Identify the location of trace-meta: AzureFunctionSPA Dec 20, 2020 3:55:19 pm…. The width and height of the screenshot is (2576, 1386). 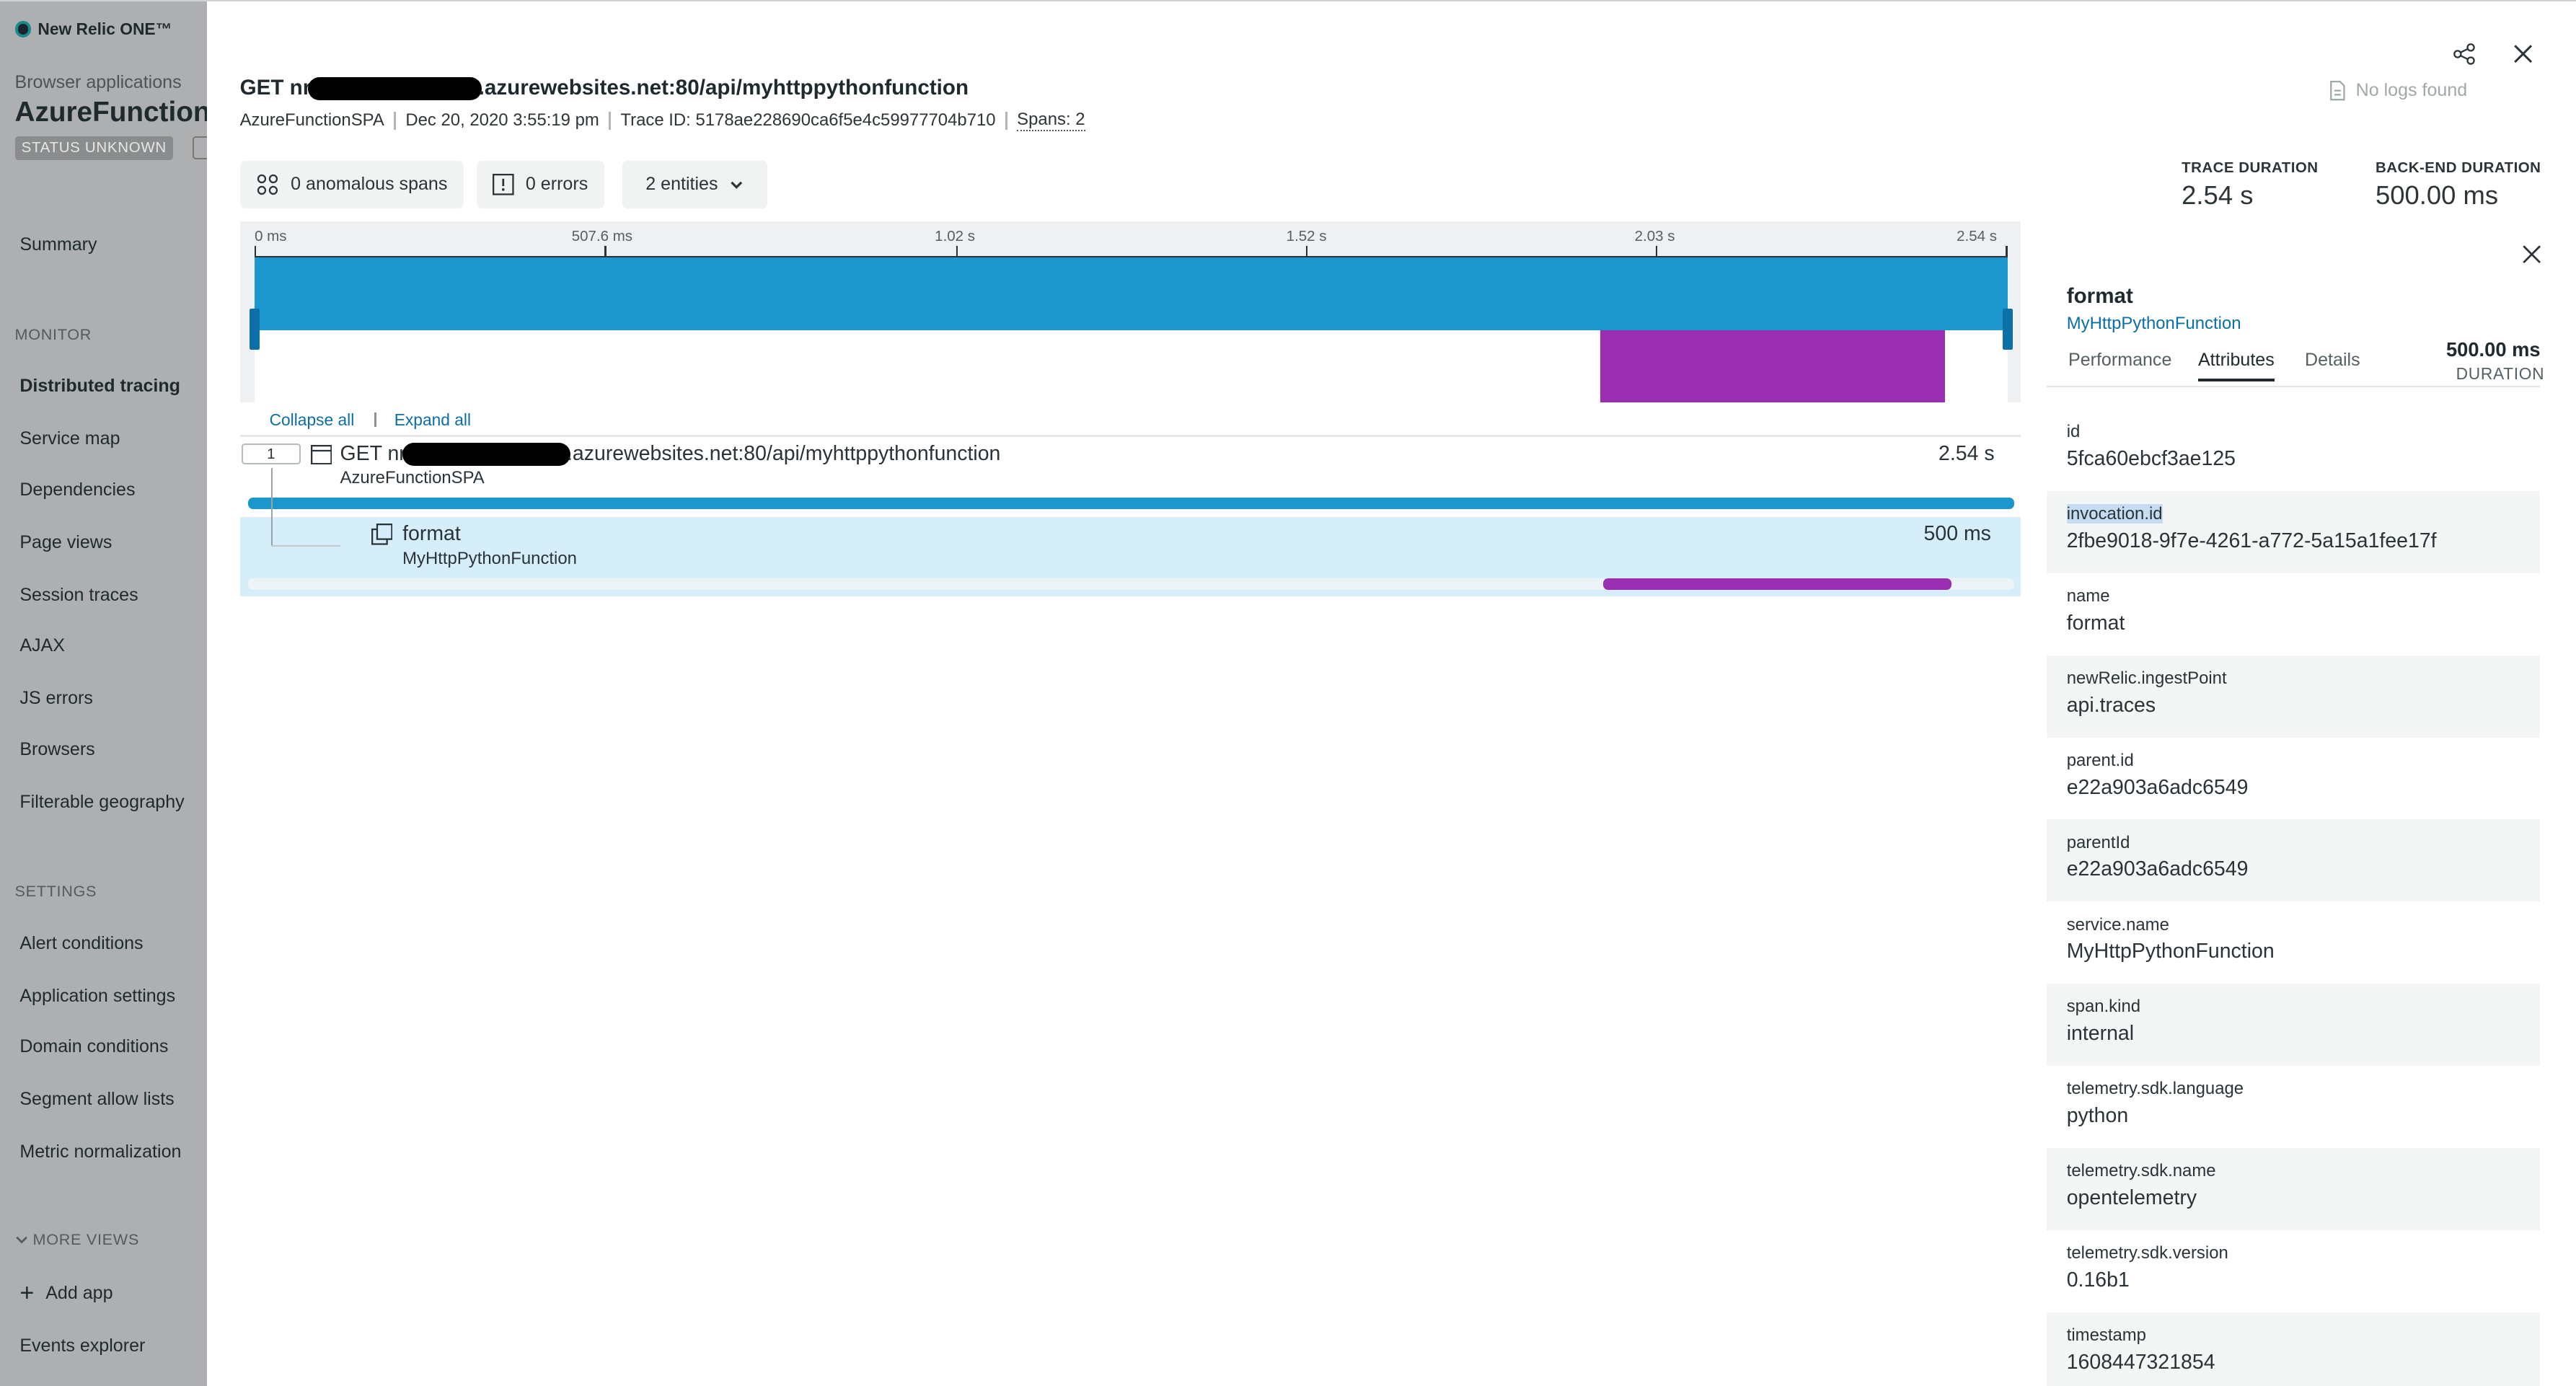
(662, 121).